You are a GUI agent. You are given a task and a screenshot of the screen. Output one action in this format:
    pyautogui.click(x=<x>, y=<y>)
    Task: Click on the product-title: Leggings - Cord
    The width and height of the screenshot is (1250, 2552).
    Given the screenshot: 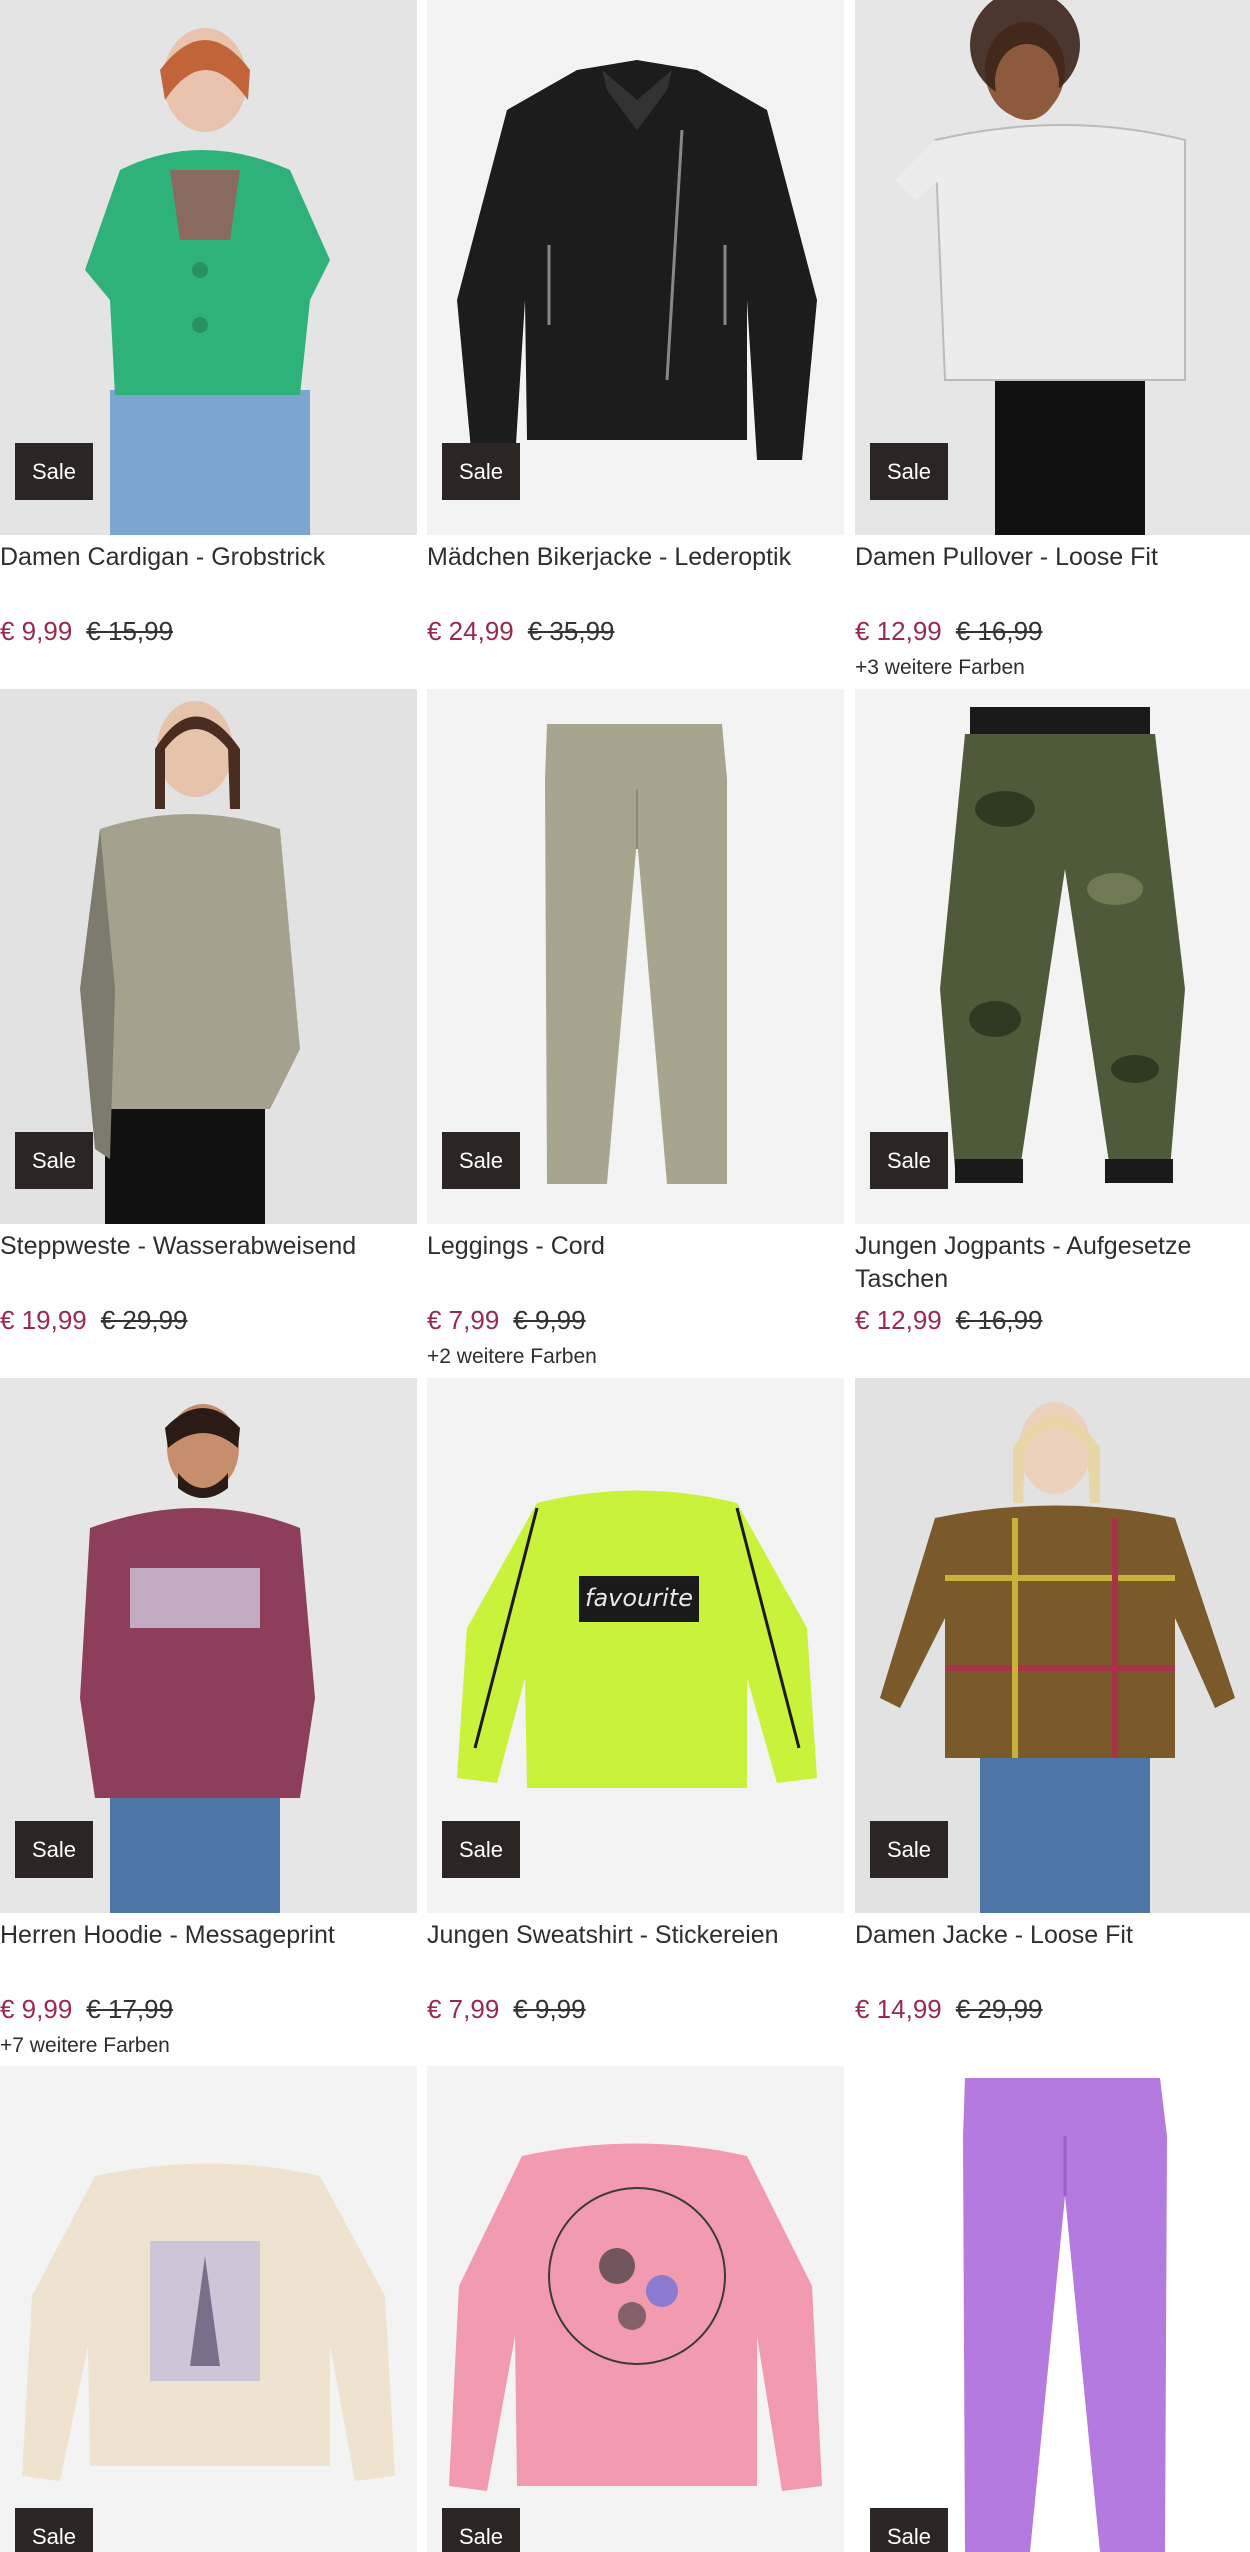 What is the action you would take?
    pyautogui.click(x=634, y=1246)
    